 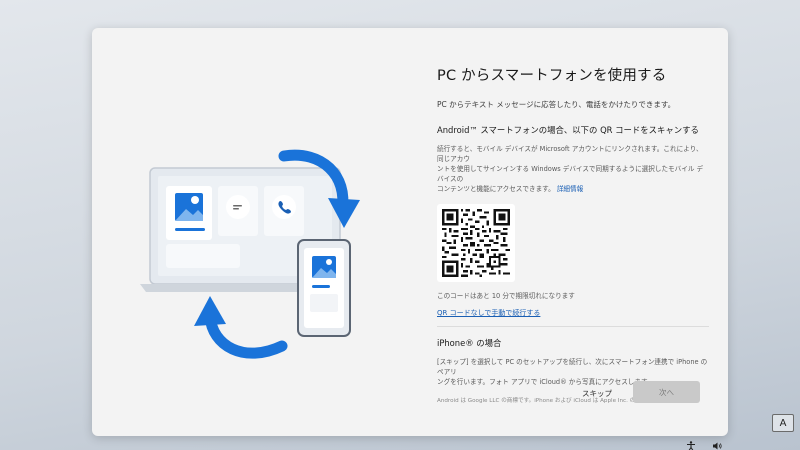 What do you see at coordinates (573, 326) in the screenshot?
I see `section-divider` at bounding box center [573, 326].